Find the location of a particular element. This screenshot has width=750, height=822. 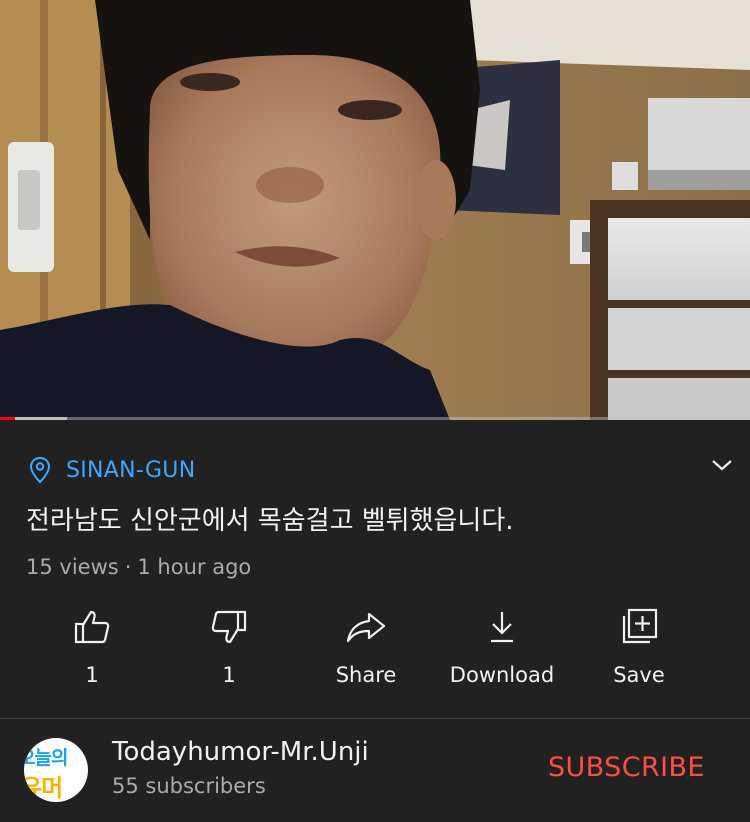

dislike-count: 1 is located at coordinates (229, 675).